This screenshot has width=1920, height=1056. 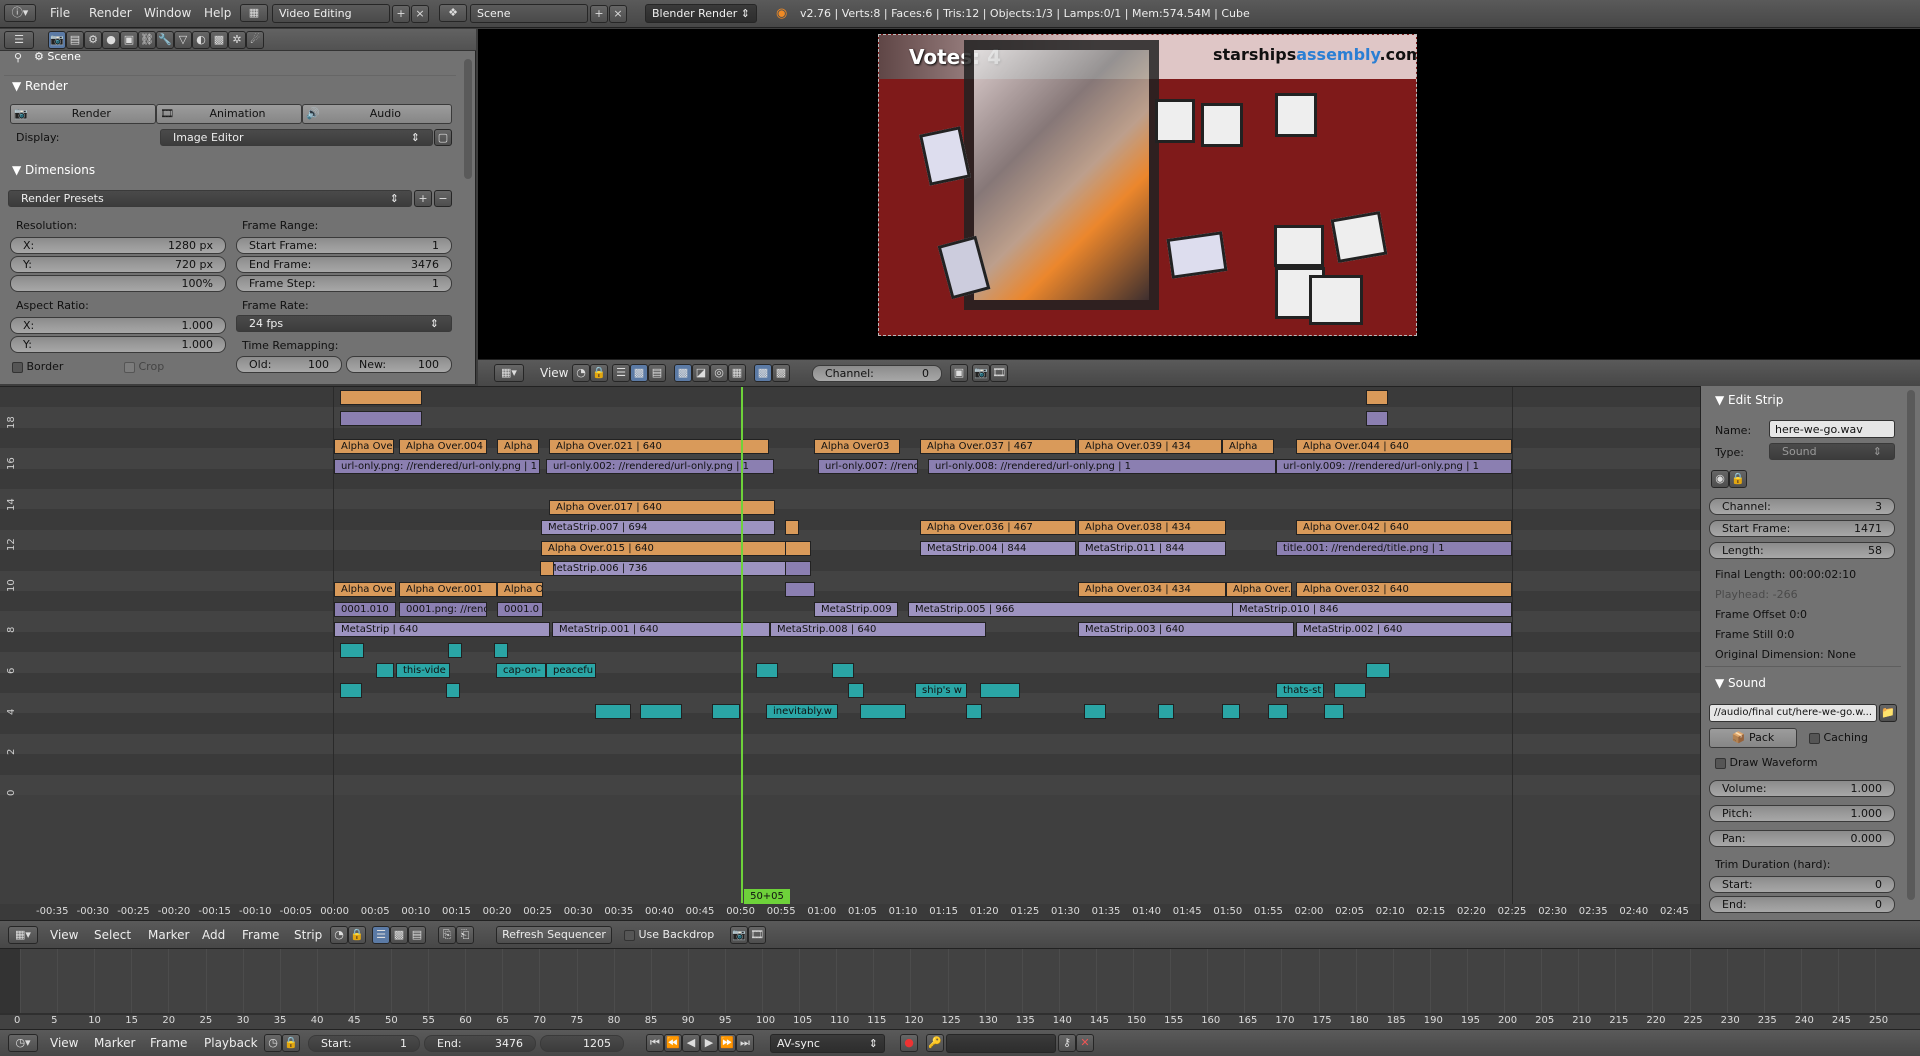 I want to click on delete-keyframe-icon: ✕, so click(x=1085, y=1043).